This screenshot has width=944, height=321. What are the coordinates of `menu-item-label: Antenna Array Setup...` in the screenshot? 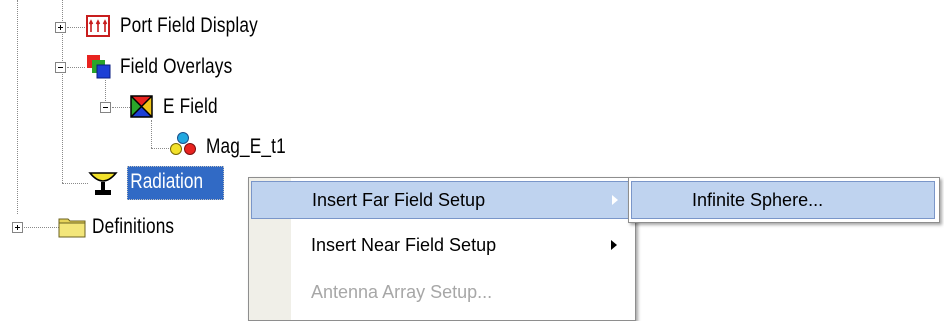 It's located at (402, 292).